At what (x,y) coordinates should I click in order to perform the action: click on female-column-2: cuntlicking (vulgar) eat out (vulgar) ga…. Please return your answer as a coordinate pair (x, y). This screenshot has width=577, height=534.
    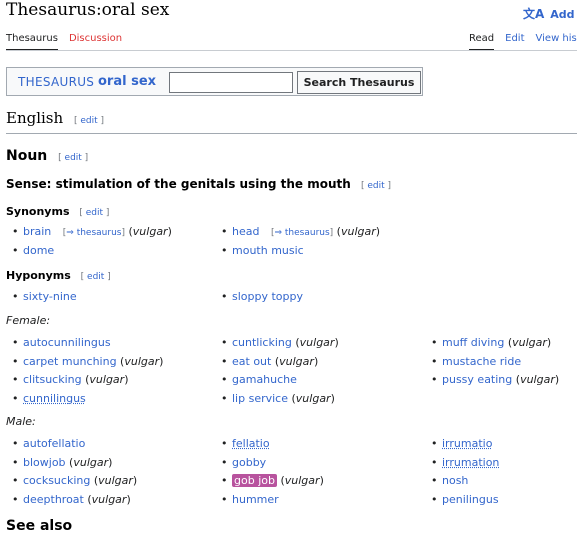
    Looking at the image, I should click on (277, 371).